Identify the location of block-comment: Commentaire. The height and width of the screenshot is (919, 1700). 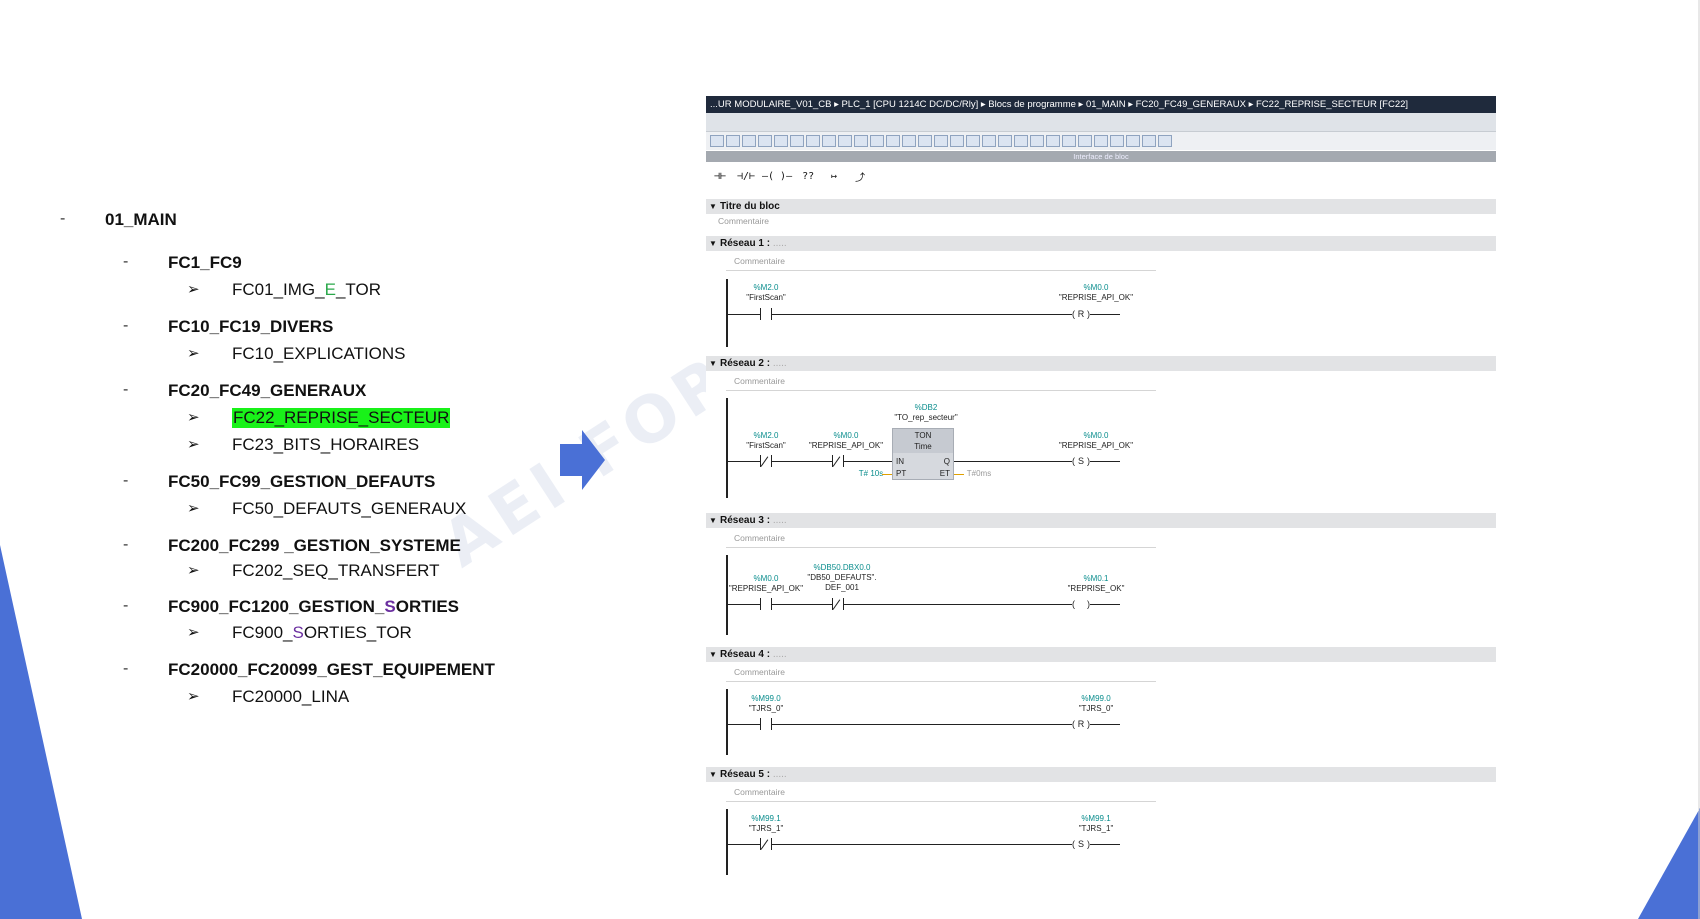
(743, 221).